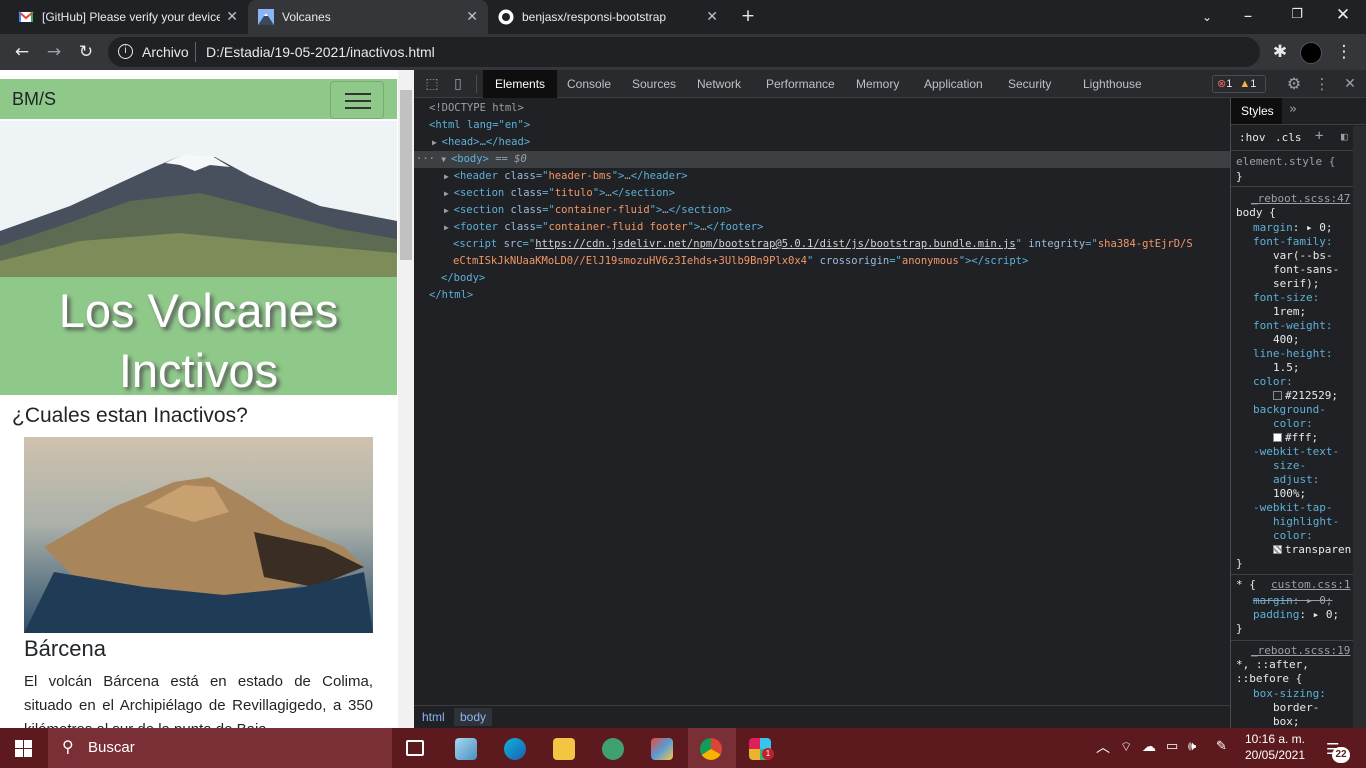  Describe the element at coordinates (368, 17) in the screenshot. I see `tab-volcanes: Volcanes ✕` at that location.